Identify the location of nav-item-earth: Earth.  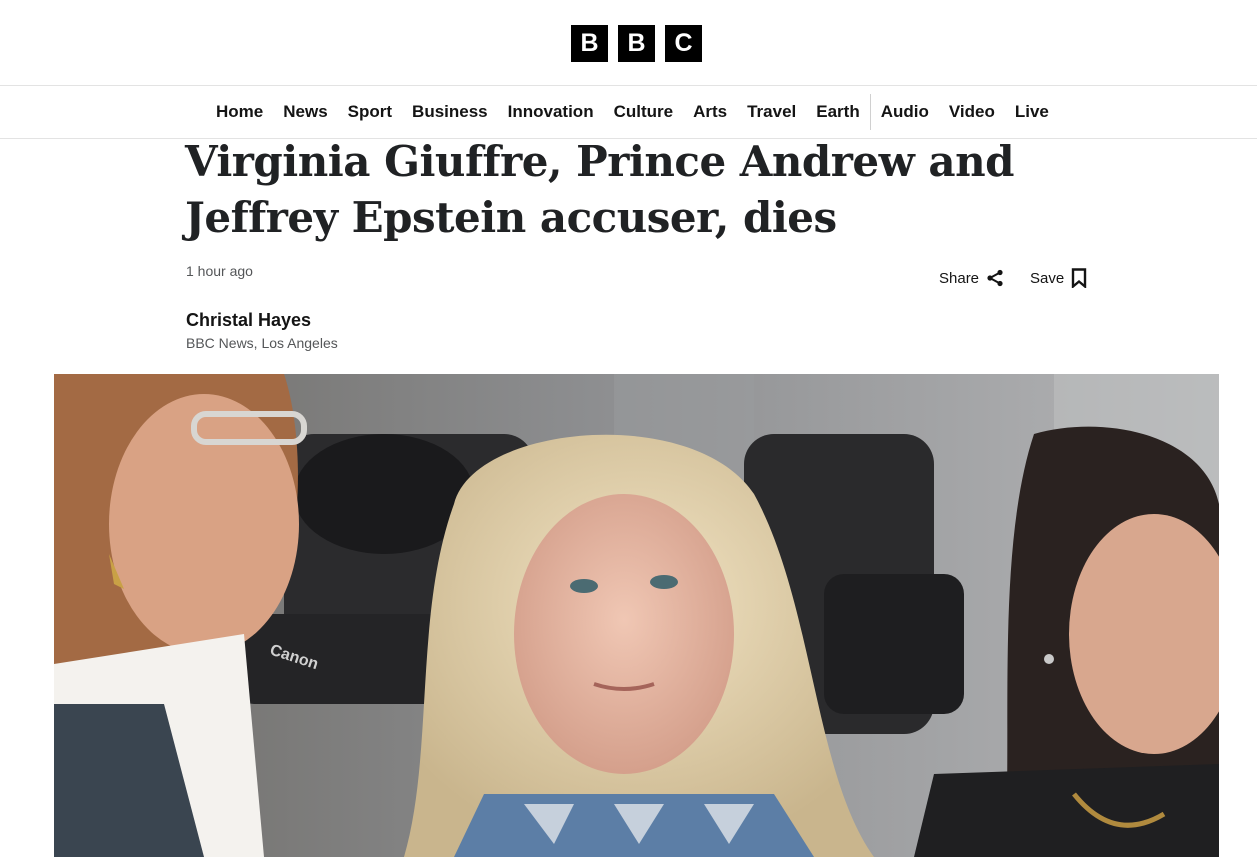
(837, 112).